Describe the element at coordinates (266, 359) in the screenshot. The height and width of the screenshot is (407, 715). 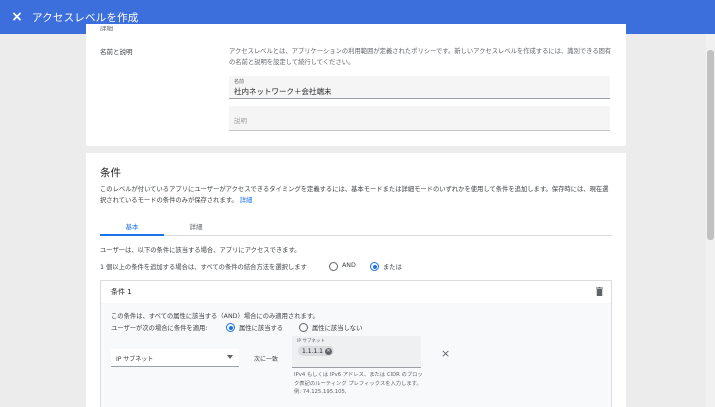
I see `match-label: 次に一致` at that location.